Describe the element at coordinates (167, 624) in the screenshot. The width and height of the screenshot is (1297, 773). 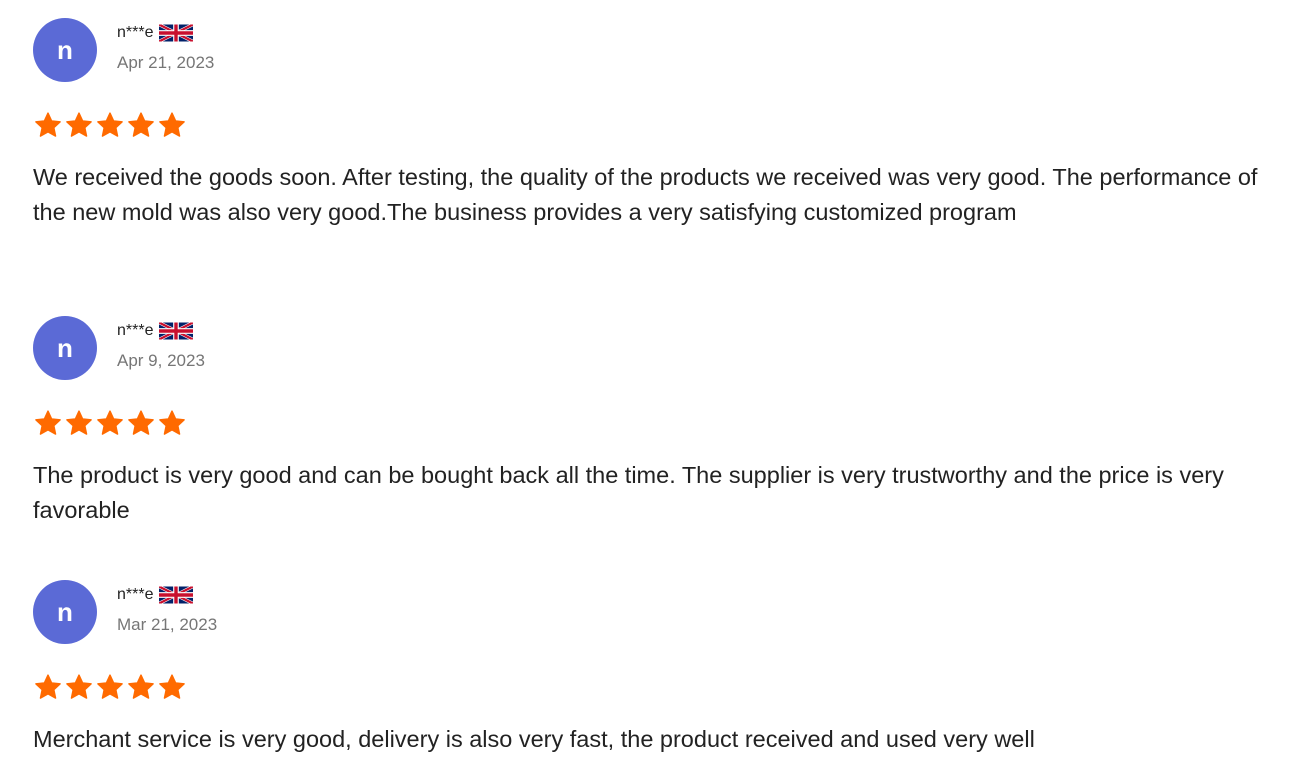
I see `review-date: Mar 21, 2023` at that location.